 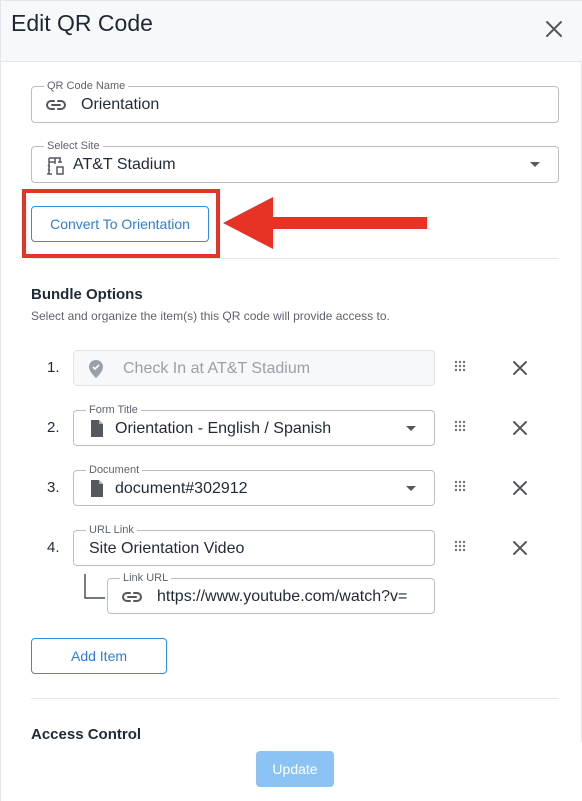 I want to click on url-link-field: URL Link Site Orientation Video, so click(x=254, y=544).